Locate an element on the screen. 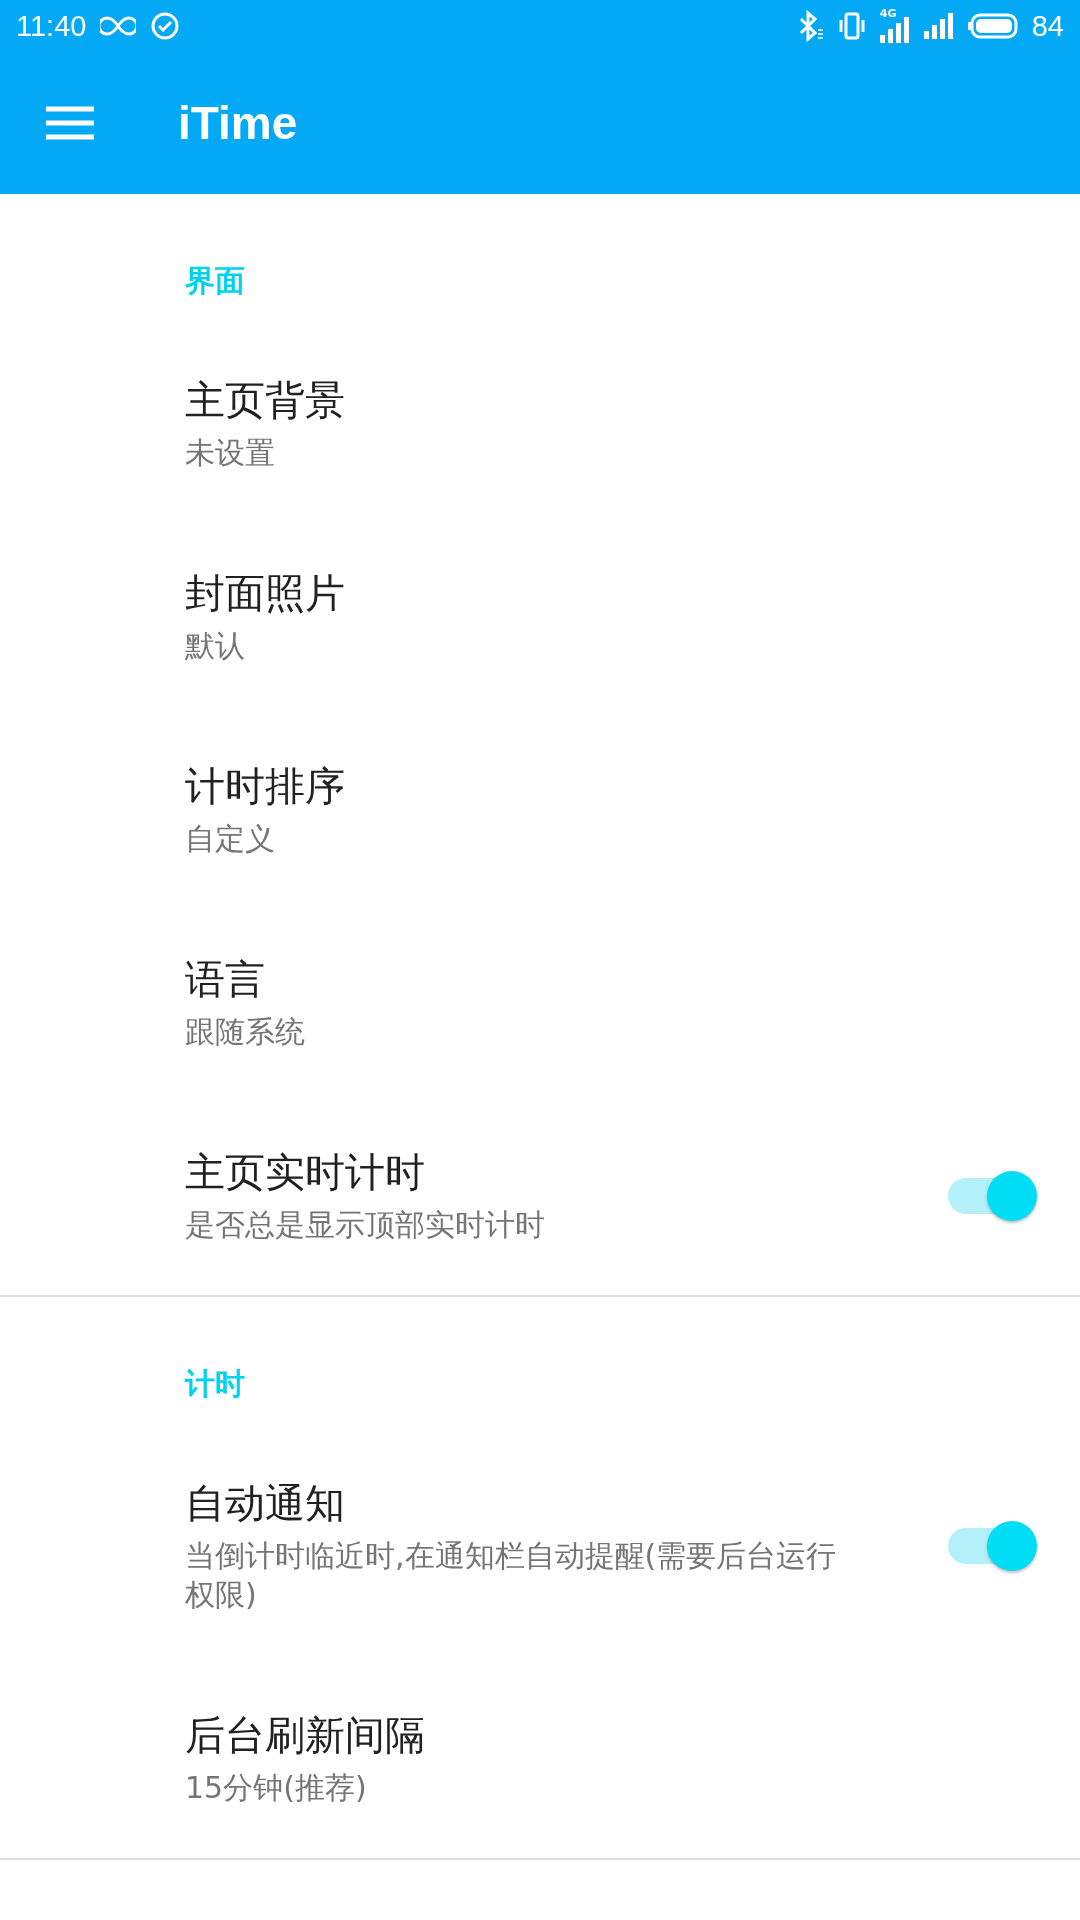  network-type-label: 4G is located at coordinates (888, 13).